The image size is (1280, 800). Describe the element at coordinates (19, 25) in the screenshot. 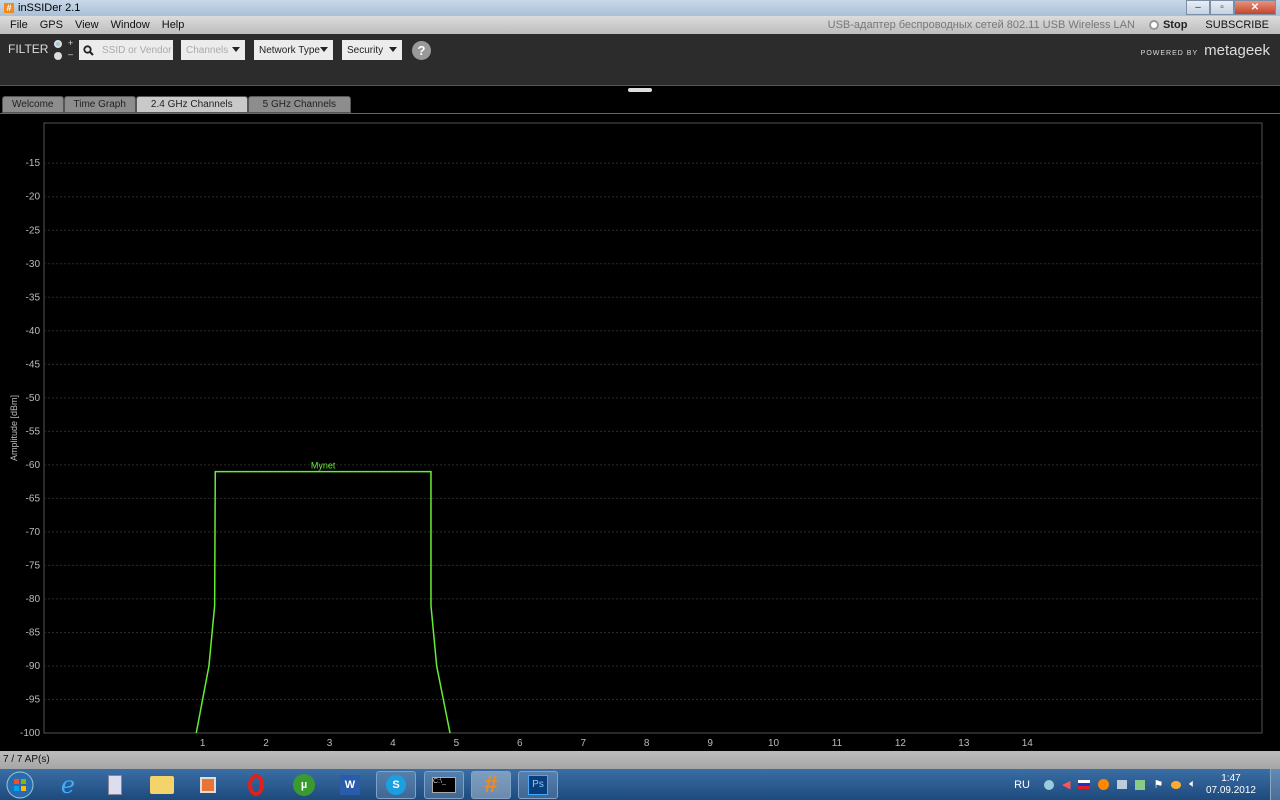

I see `menu-file: File` at that location.